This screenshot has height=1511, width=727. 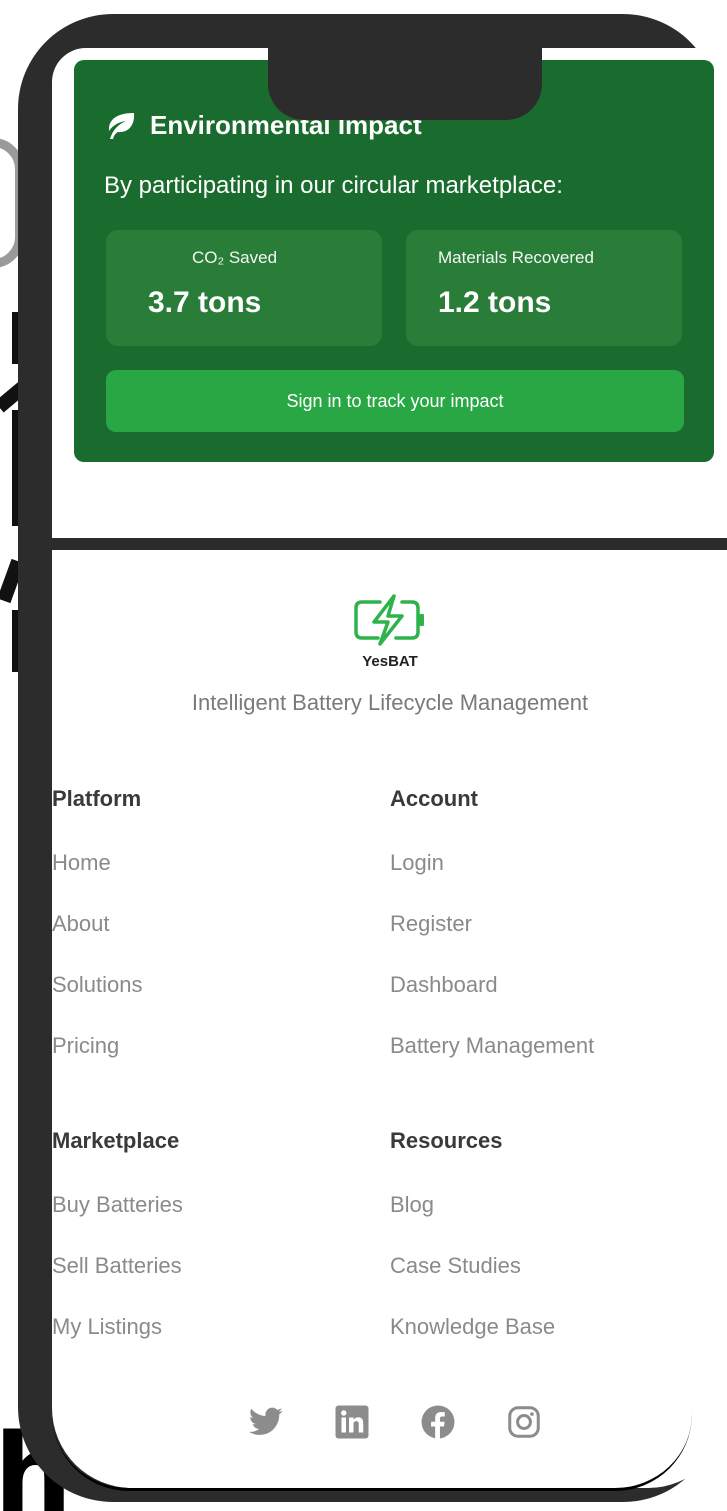 I want to click on footer-link-knowledge-base: Knowledge Base, so click(x=540, y=1346).